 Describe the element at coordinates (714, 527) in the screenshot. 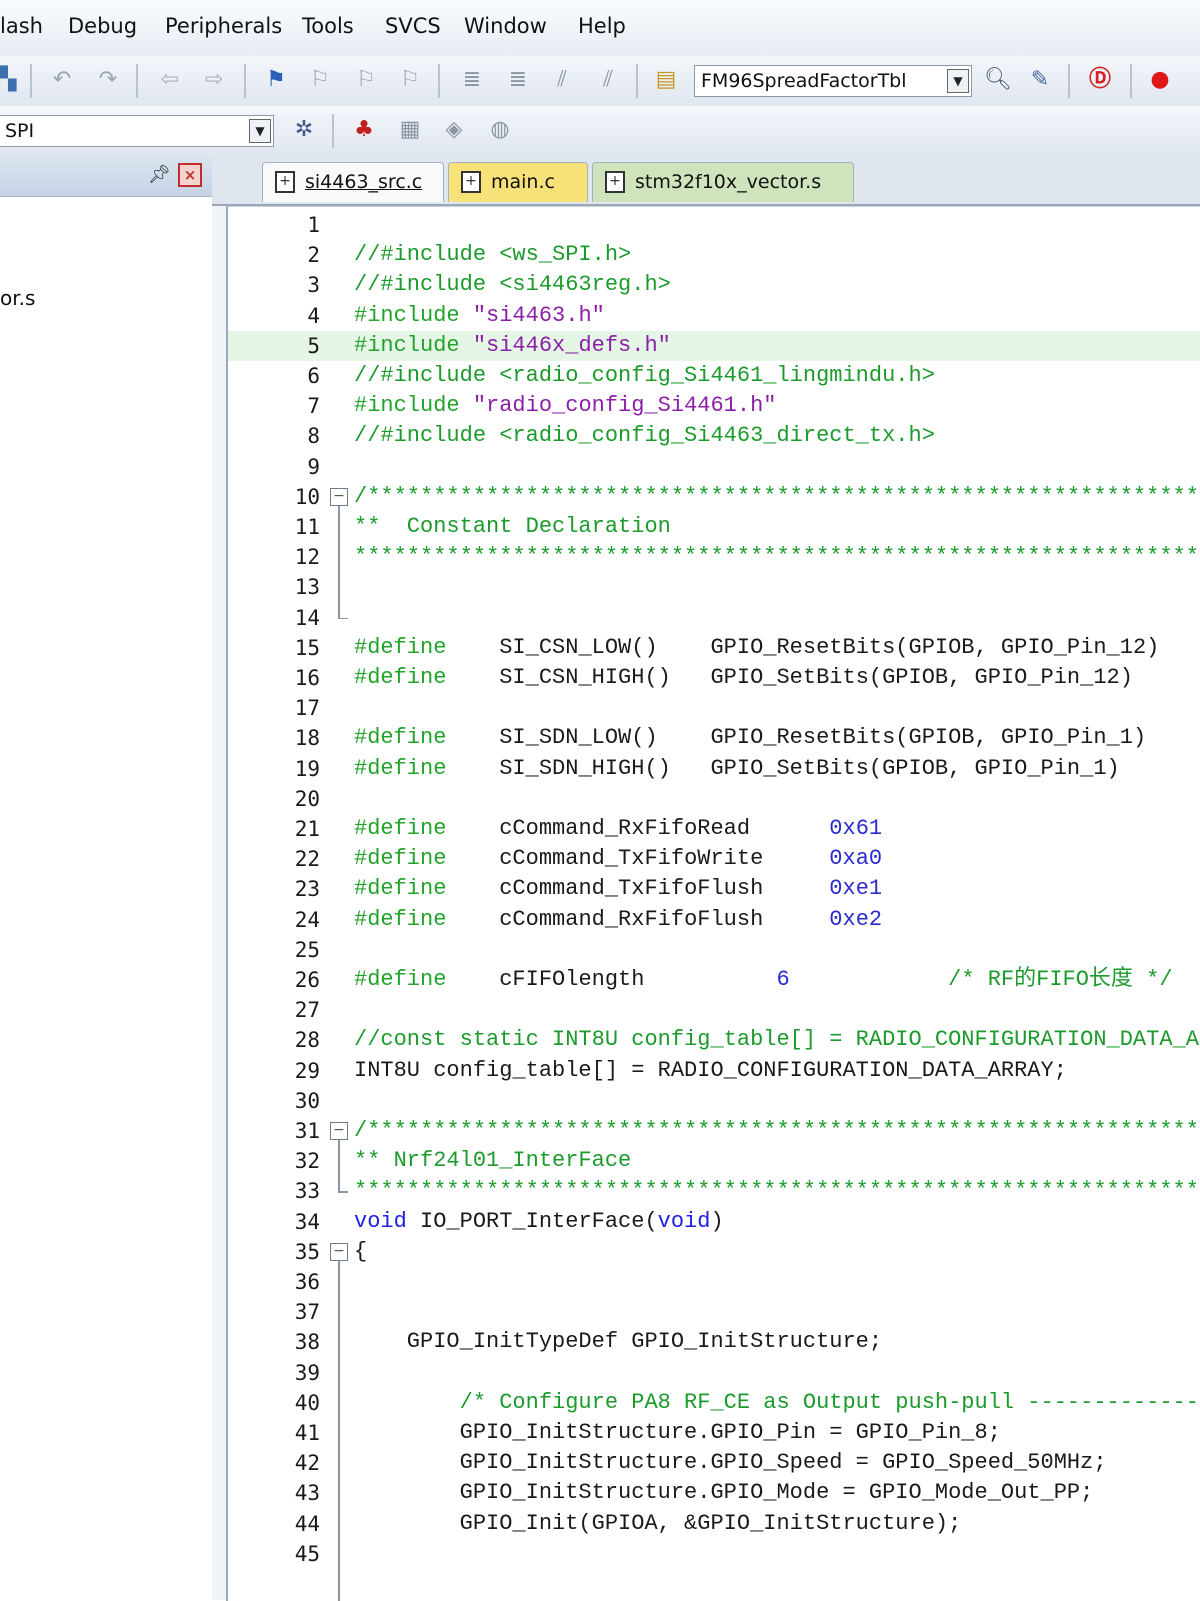

I see `code-line: 11 ** Constant Declaration` at that location.